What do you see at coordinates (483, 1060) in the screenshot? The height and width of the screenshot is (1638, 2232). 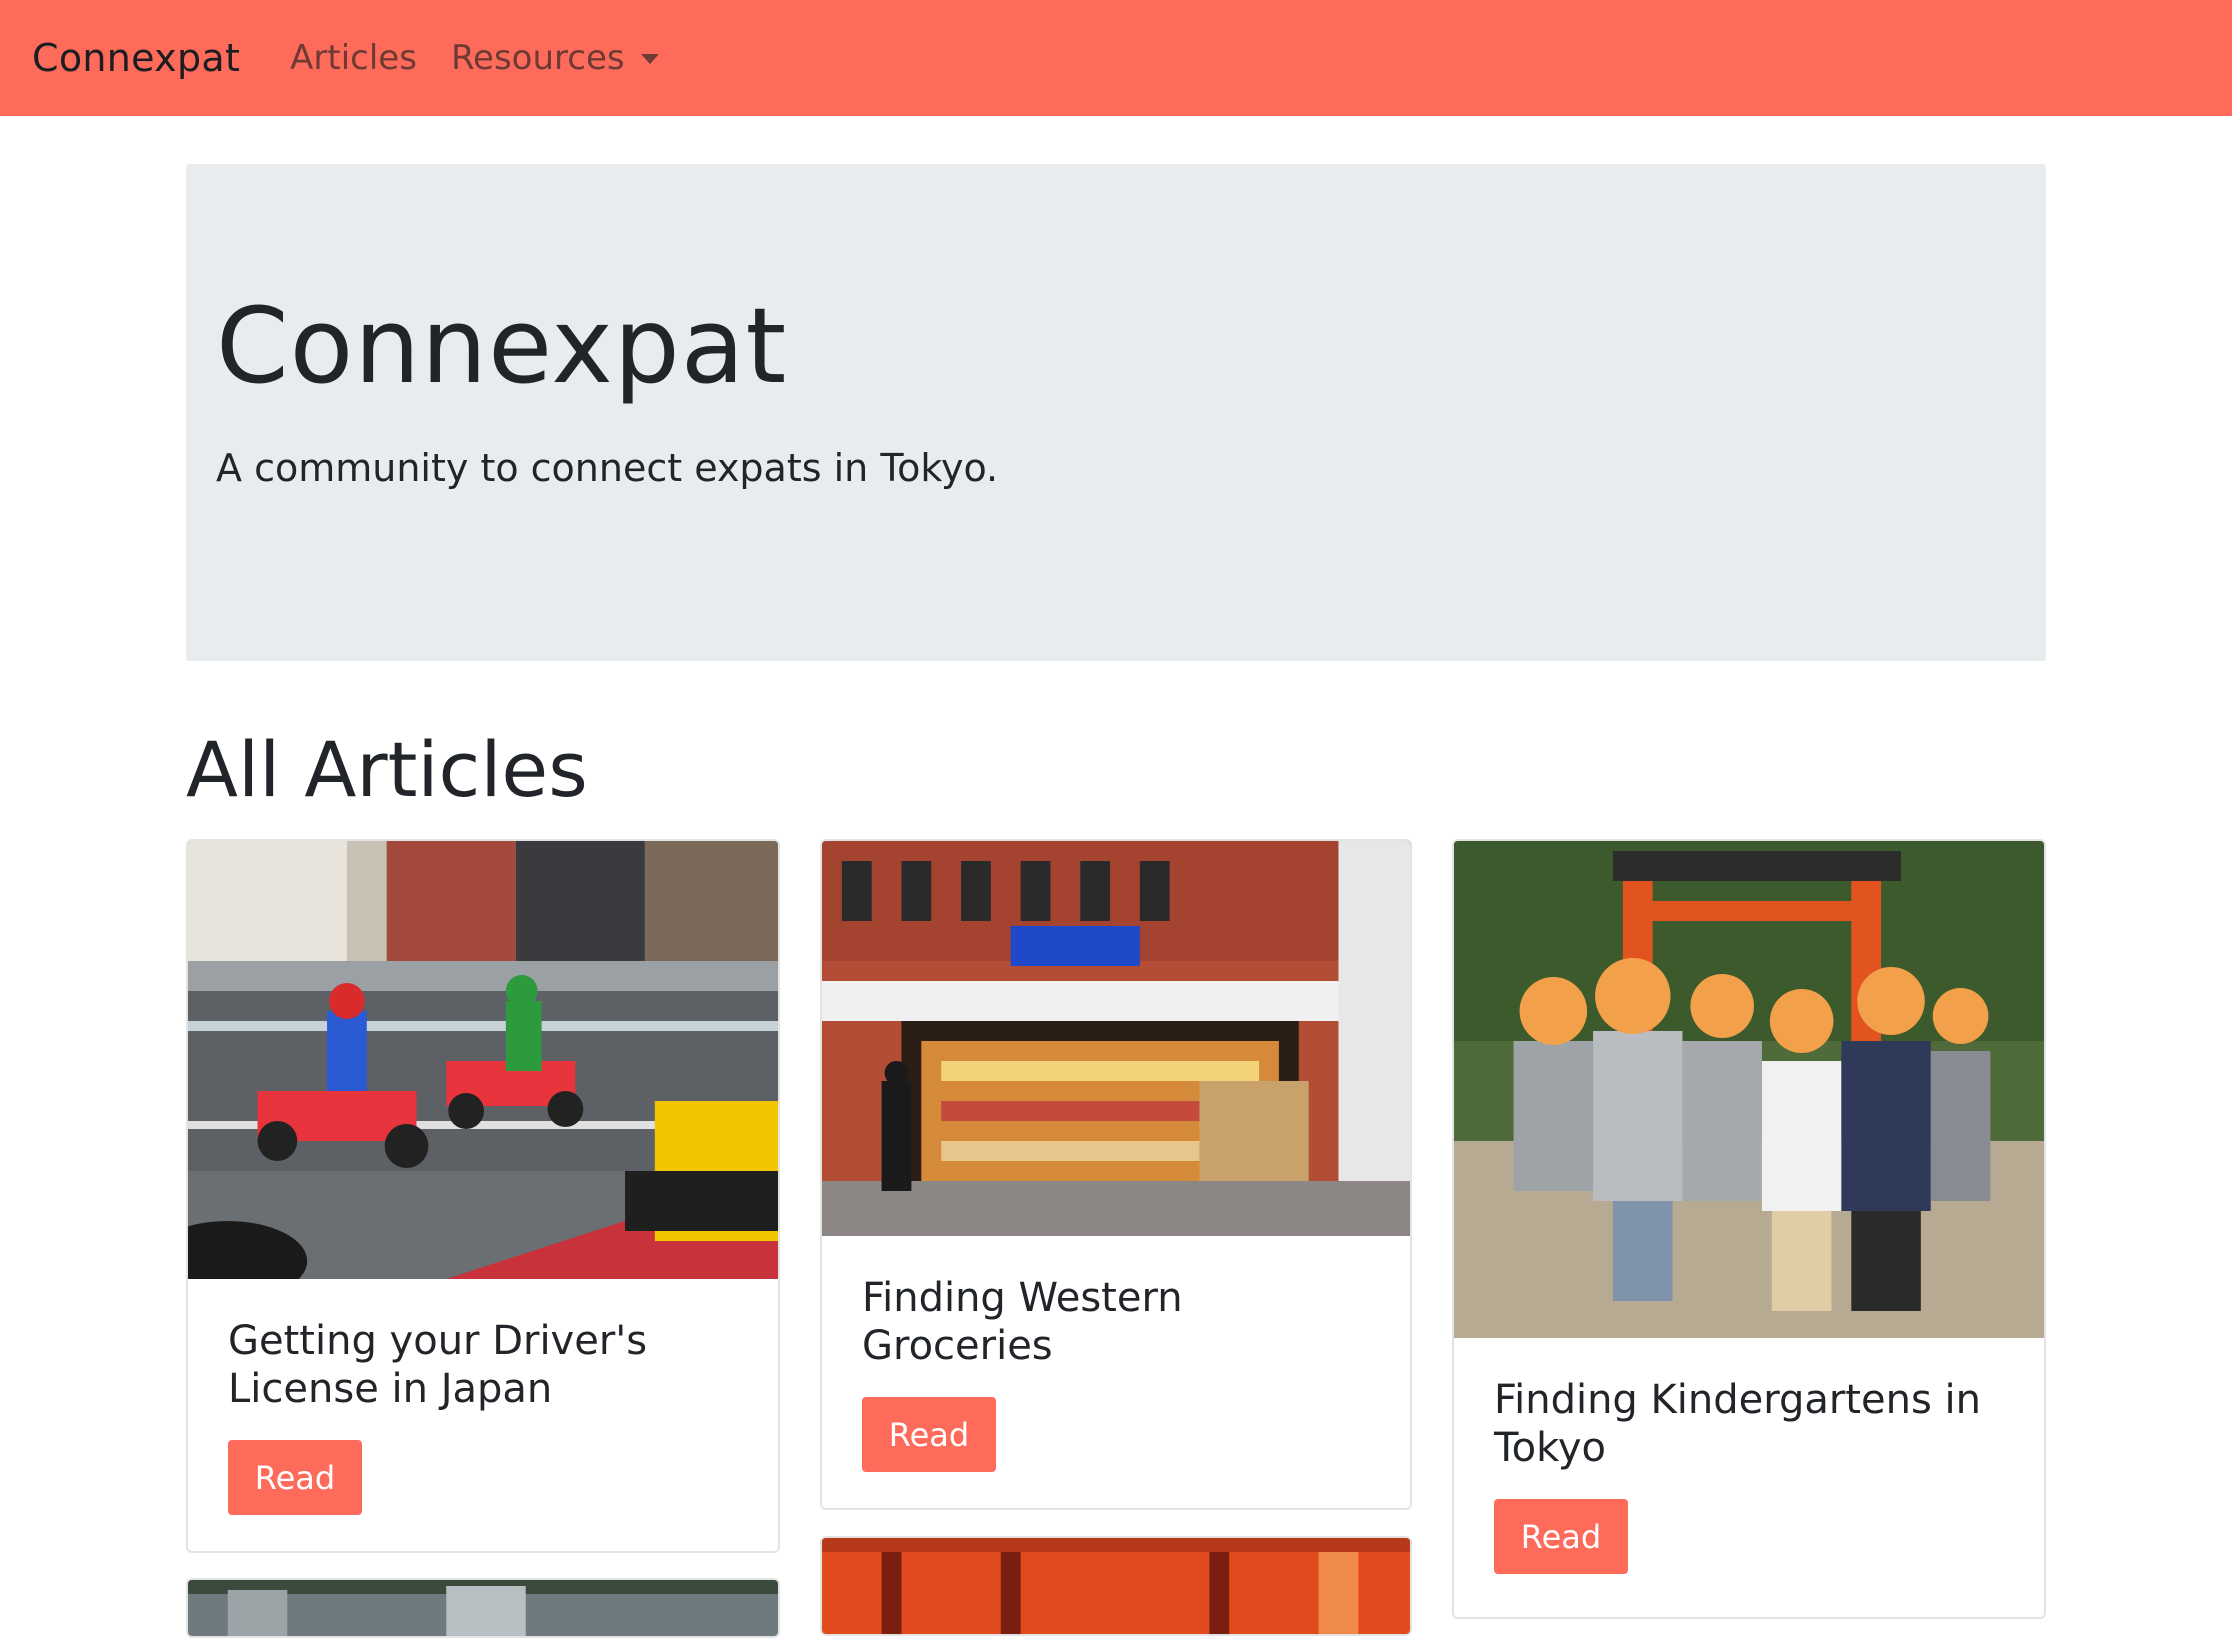 I see `street-go-kart-photo` at bounding box center [483, 1060].